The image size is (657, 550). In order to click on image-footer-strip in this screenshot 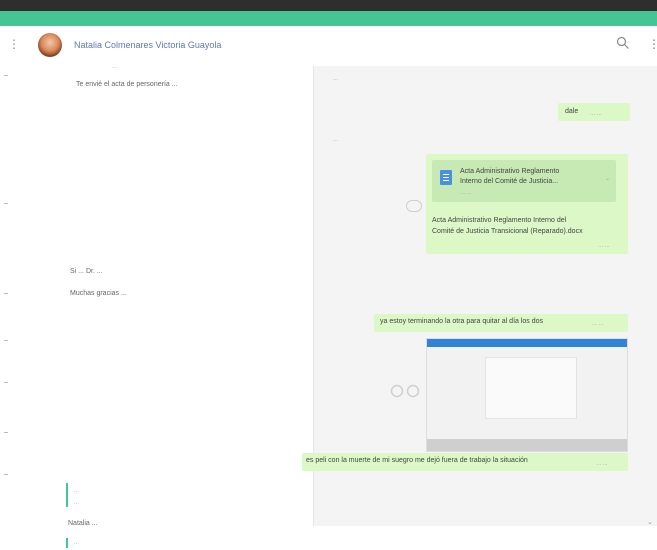, I will do `click(527, 445)`.